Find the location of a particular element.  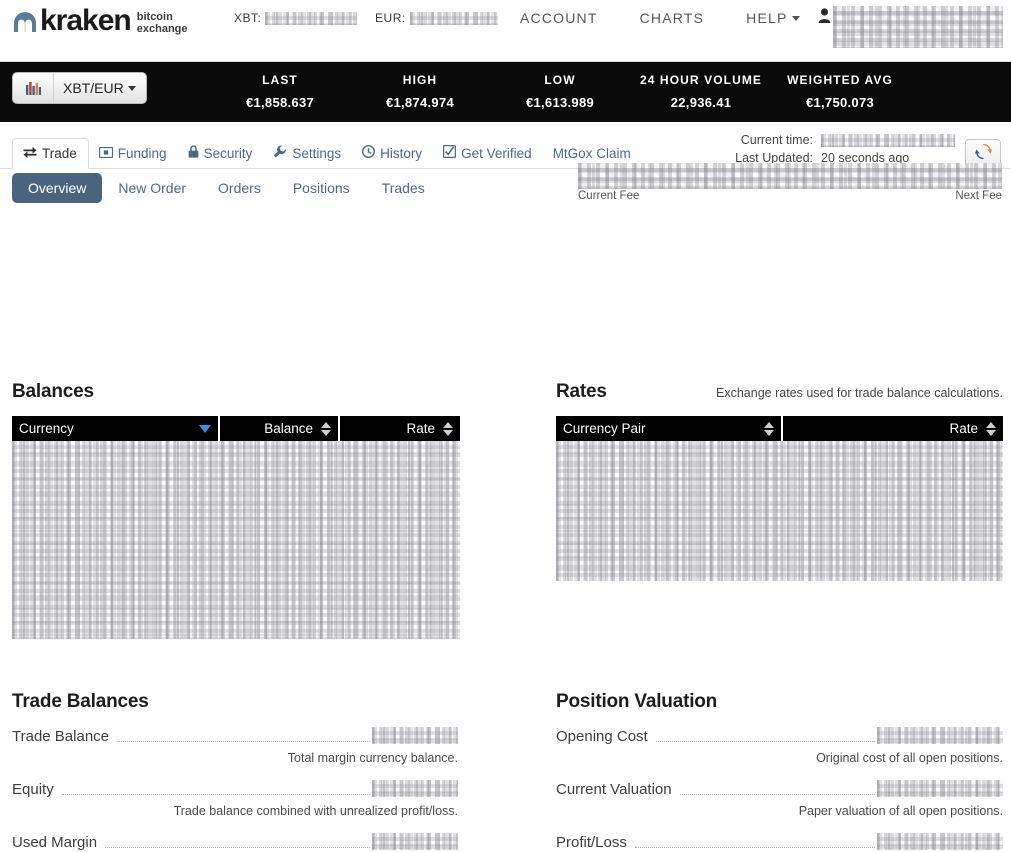

opening-cost-line: Opening Cost is located at coordinates (779, 736).